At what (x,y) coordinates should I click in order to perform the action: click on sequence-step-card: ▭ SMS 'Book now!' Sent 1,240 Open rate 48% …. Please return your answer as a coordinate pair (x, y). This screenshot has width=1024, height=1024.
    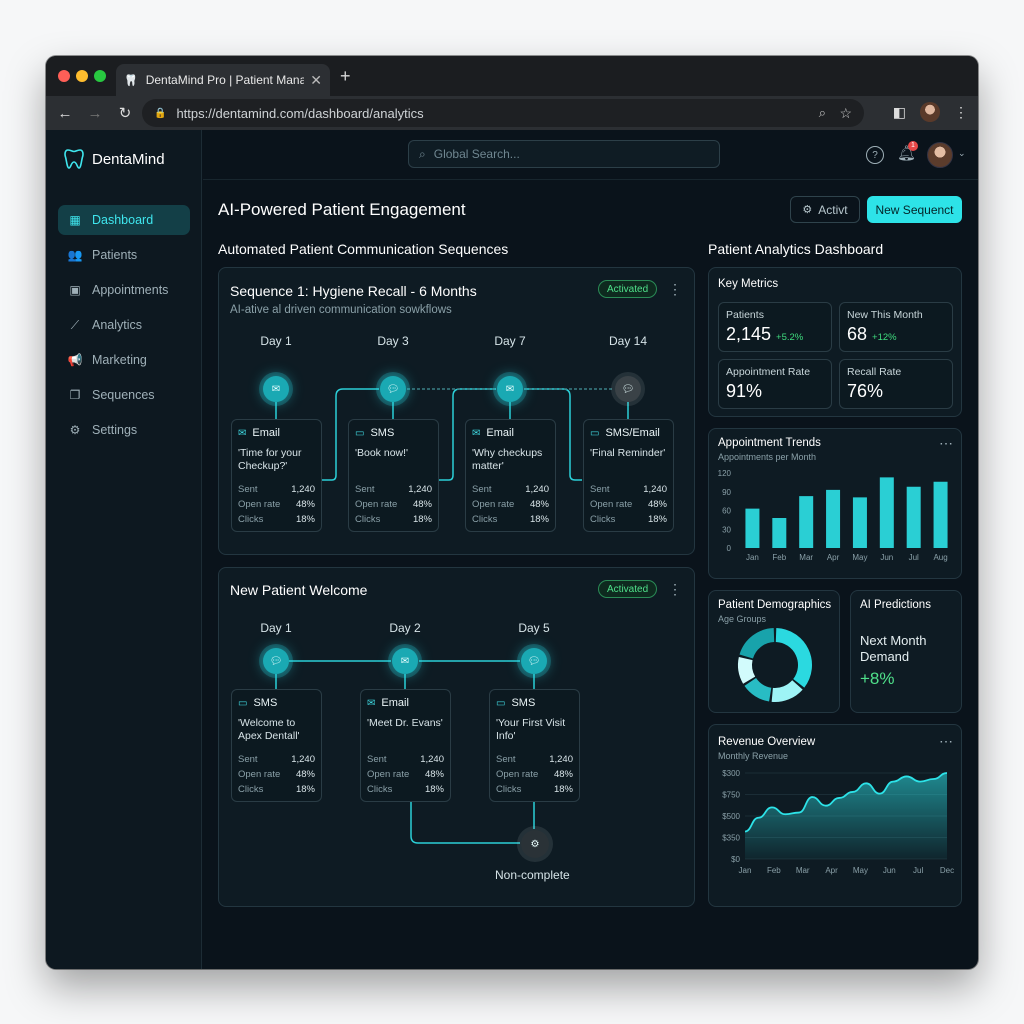
    Looking at the image, I should click on (393, 475).